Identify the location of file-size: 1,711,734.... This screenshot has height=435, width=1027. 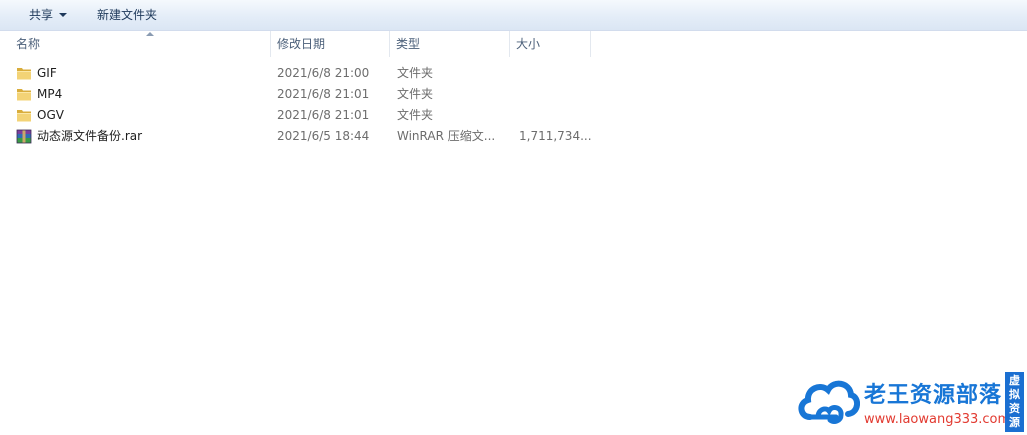
(555, 136).